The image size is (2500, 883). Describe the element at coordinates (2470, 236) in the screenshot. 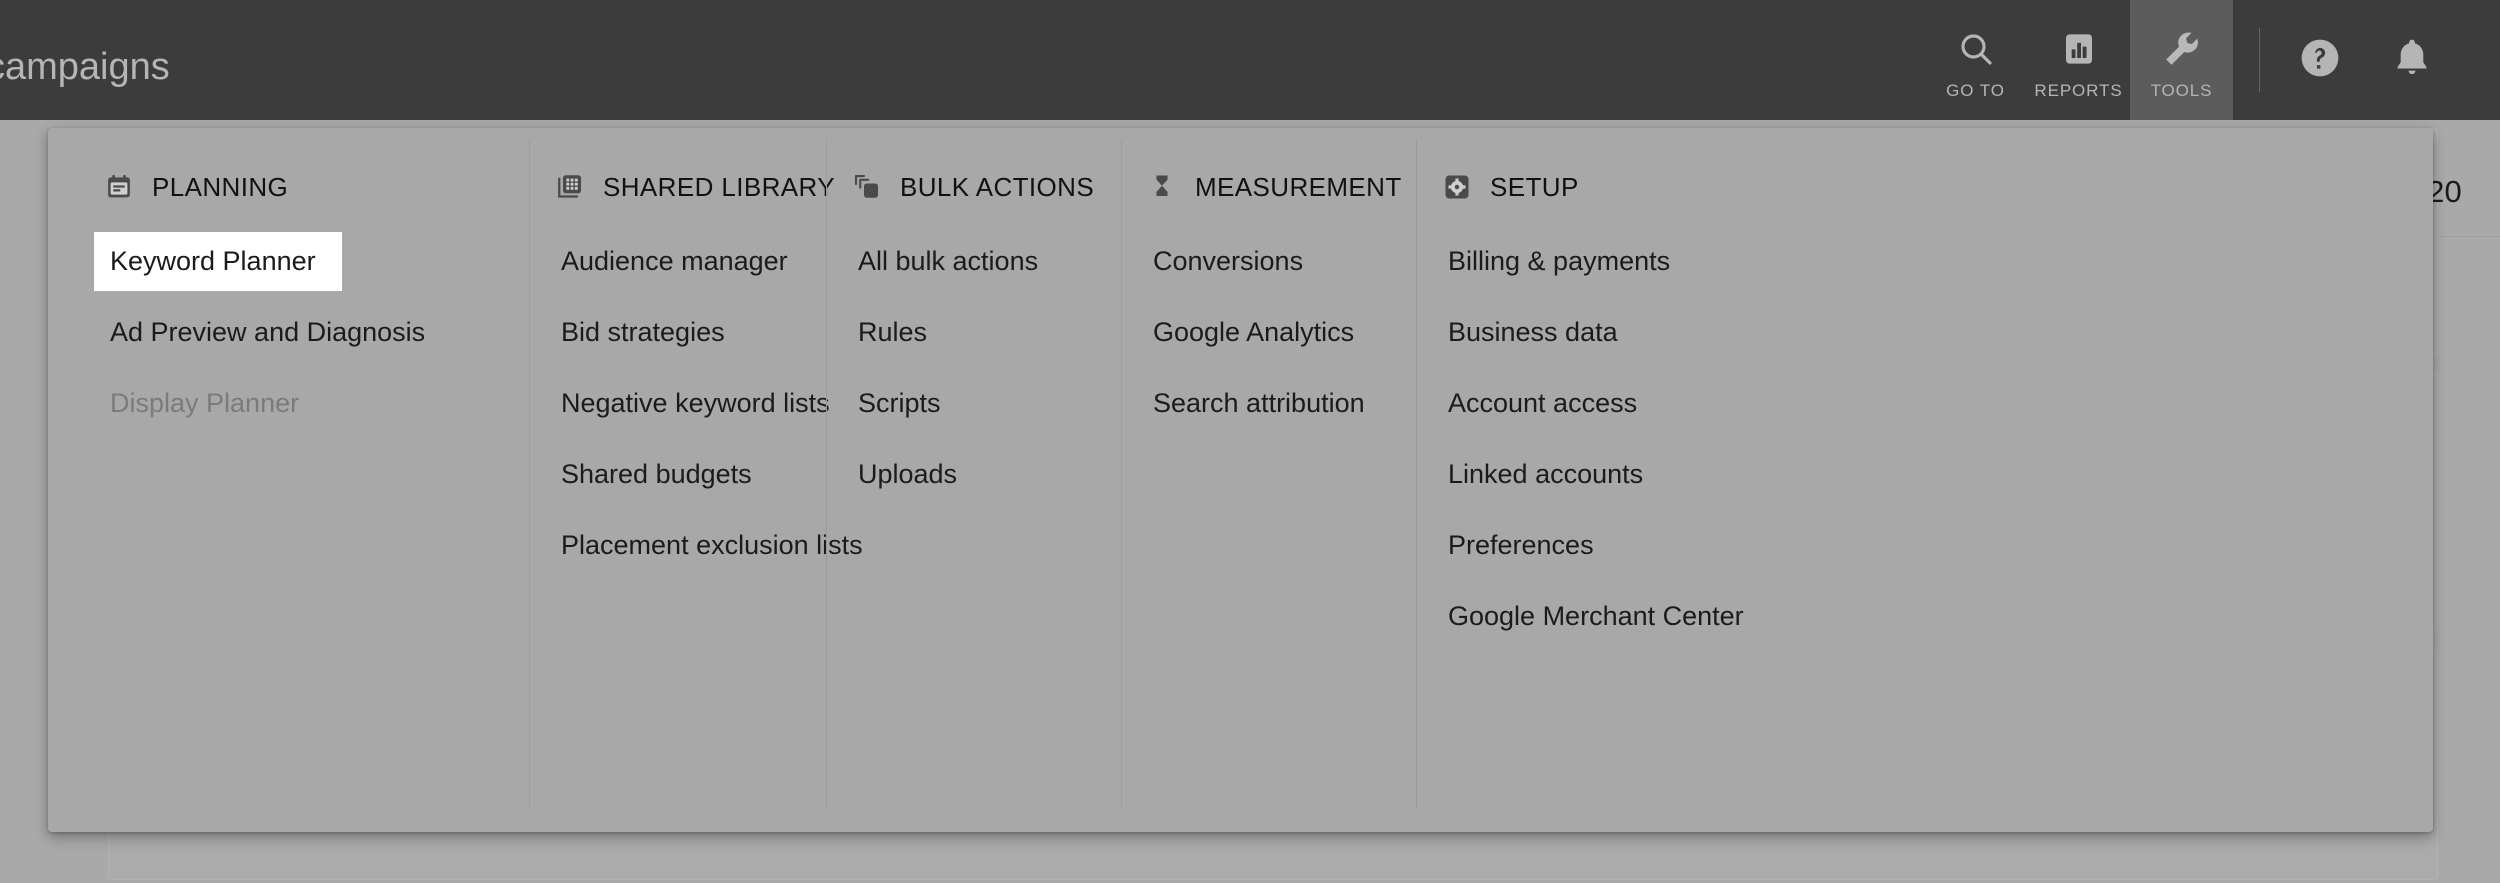

I see `background-divider` at that location.